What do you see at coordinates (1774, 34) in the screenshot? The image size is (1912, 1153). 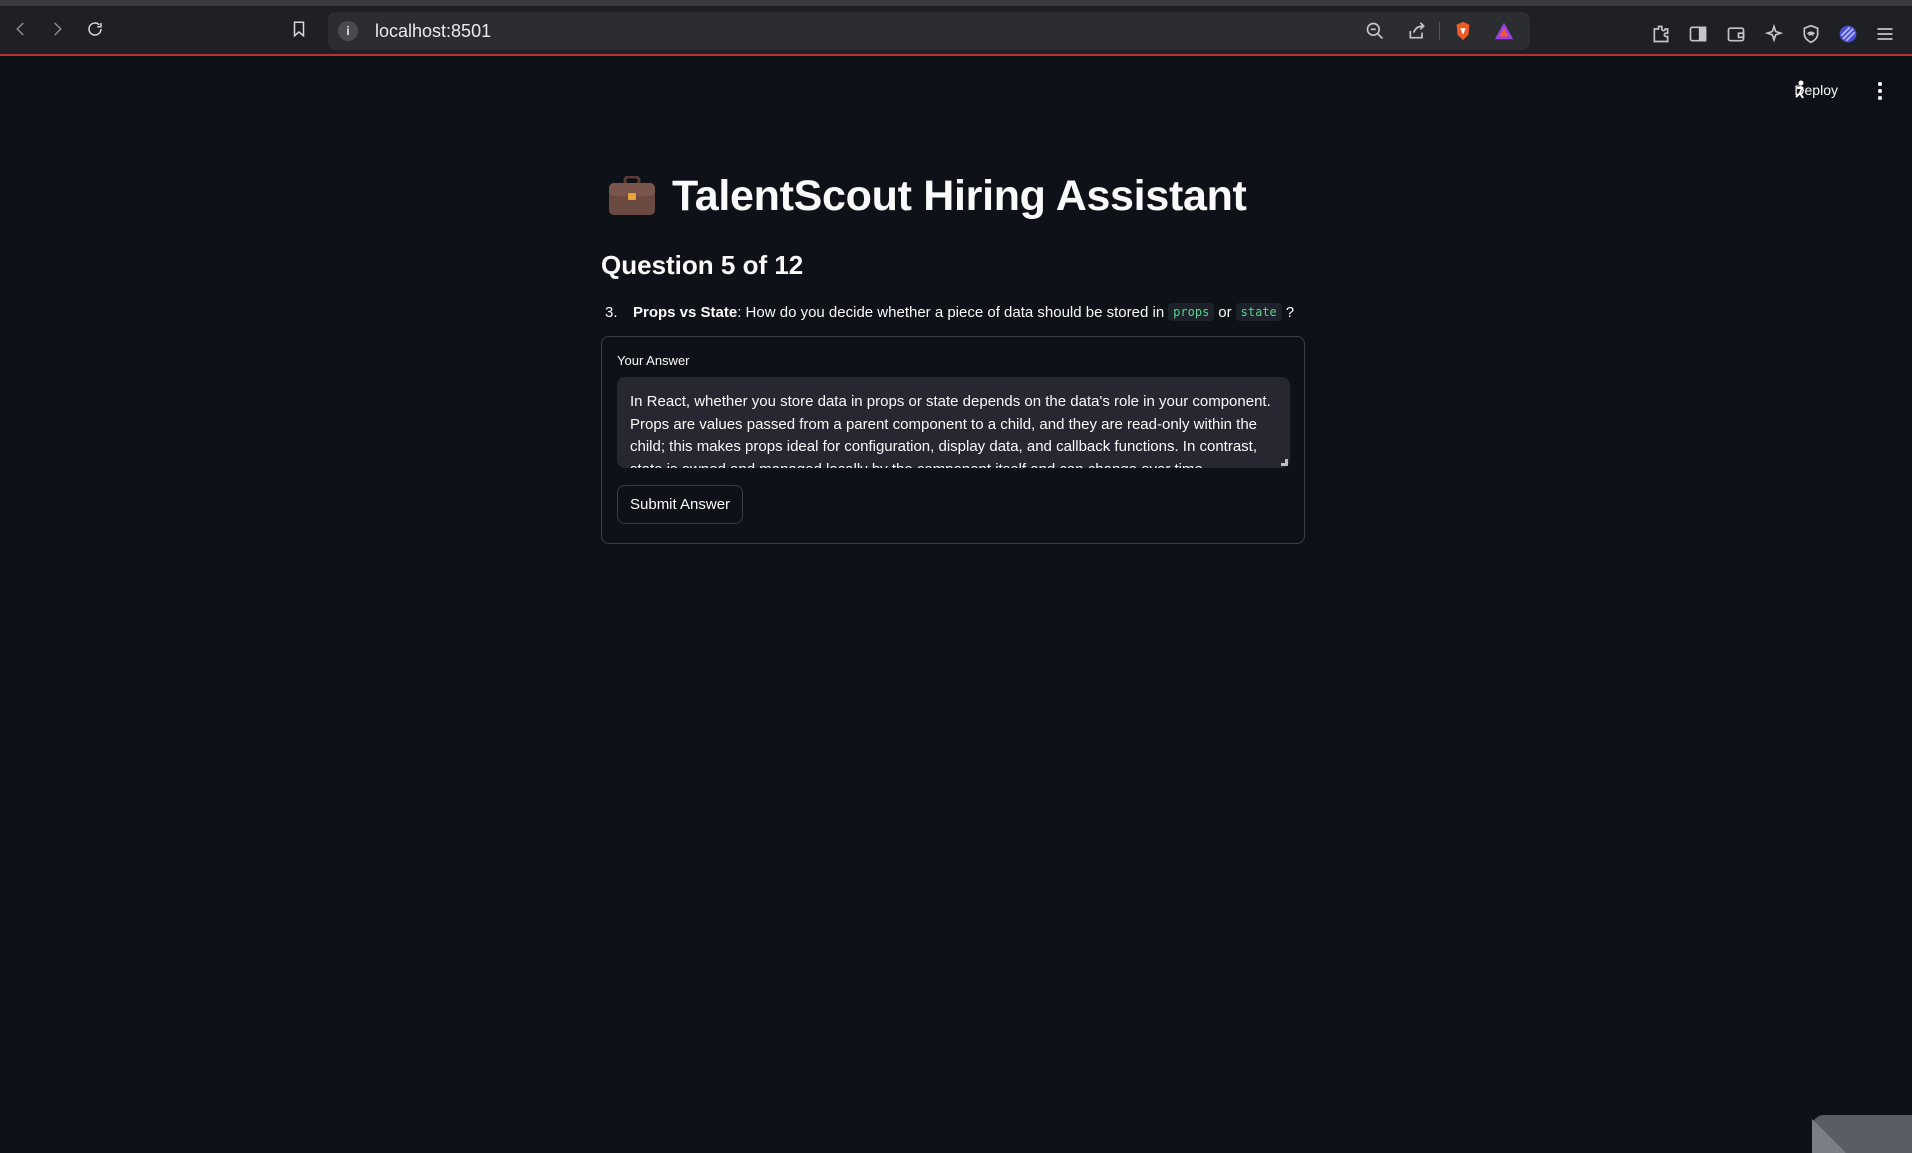 I see `leo-ai-icon` at bounding box center [1774, 34].